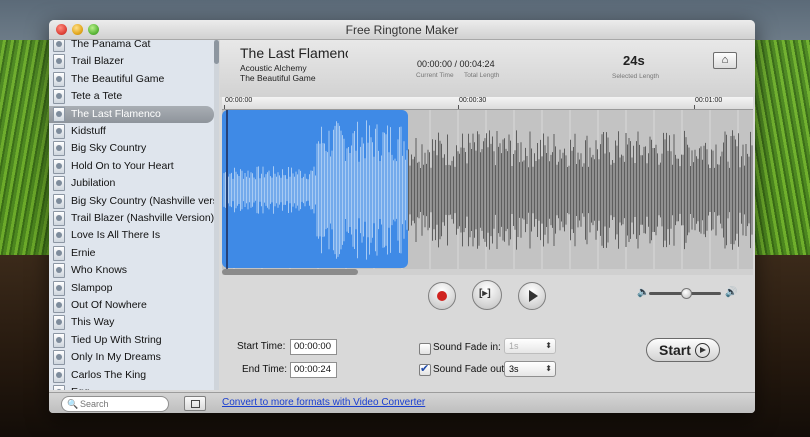  Describe the element at coordinates (116, 235) in the screenshot. I see `song-title: Love Is All There Is` at that location.